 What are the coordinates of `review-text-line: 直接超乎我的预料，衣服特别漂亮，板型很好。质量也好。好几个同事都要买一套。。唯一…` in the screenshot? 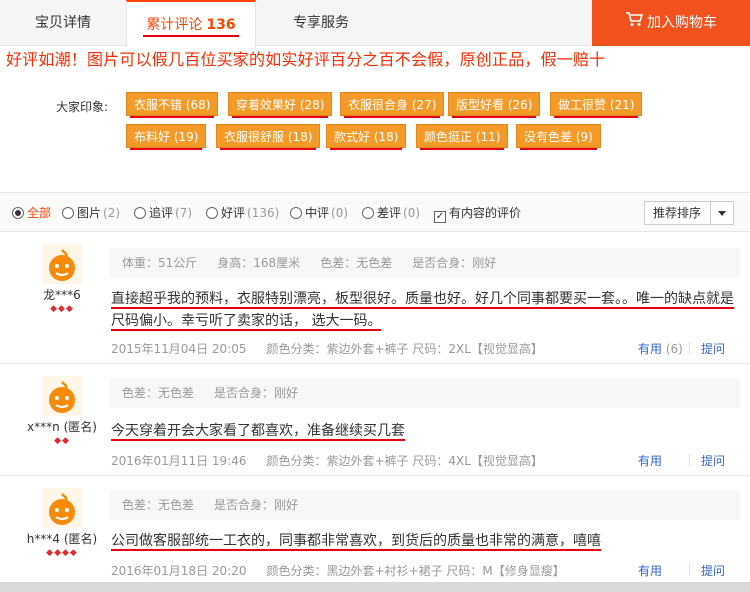 It's located at (422, 300).